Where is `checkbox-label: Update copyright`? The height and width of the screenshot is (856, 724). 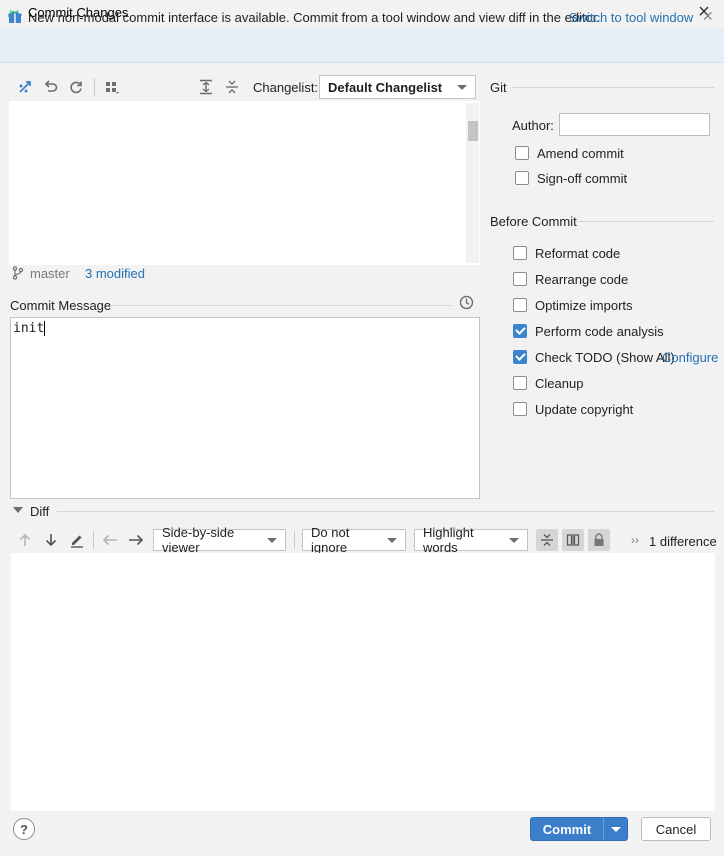 checkbox-label: Update copyright is located at coordinates (584, 409).